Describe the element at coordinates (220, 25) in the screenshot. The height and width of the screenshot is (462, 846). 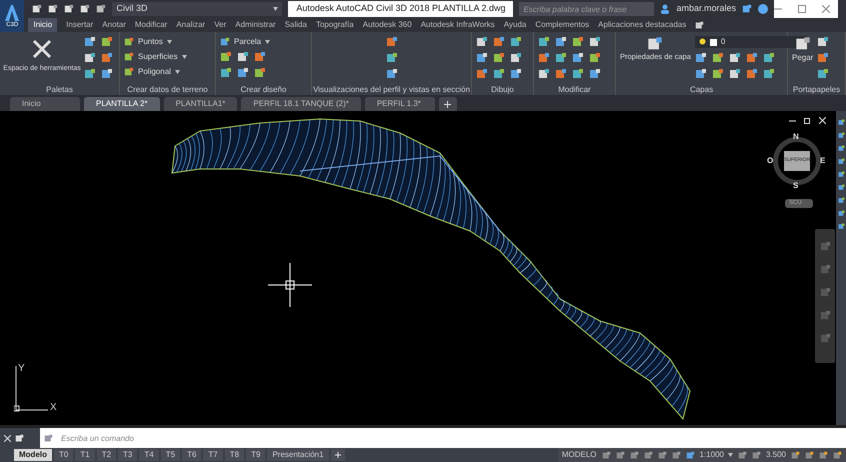
I see `ribbon-tab: Ver` at that location.